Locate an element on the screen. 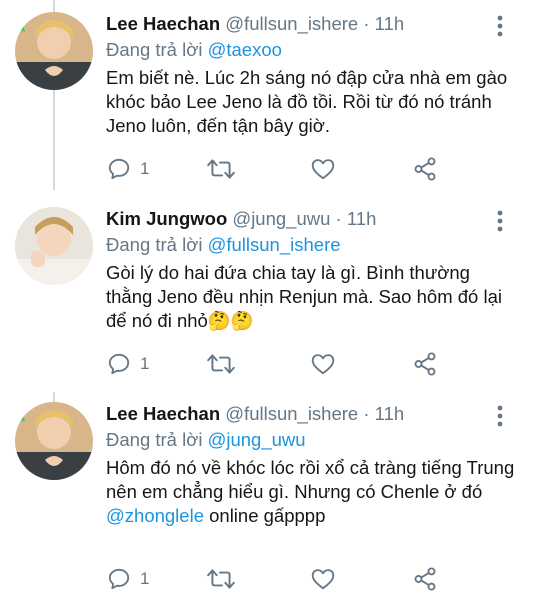 The width and height of the screenshot is (540, 596). reply-context: Đang trả lời @taexoo is located at coordinates (194, 50).